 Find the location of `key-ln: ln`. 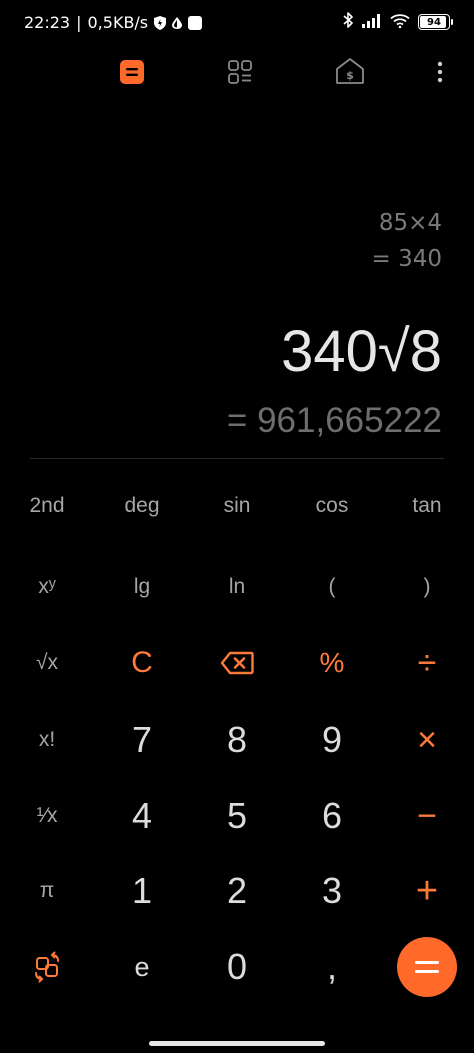

key-ln: ln is located at coordinates (237, 587).